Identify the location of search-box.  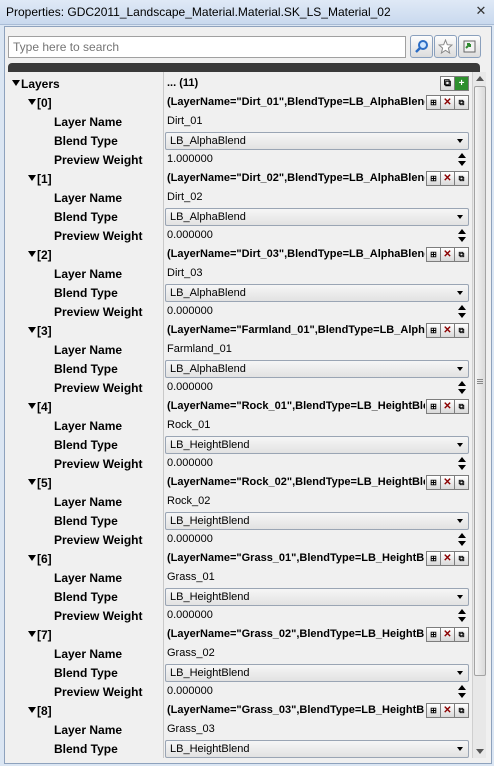
(207, 47).